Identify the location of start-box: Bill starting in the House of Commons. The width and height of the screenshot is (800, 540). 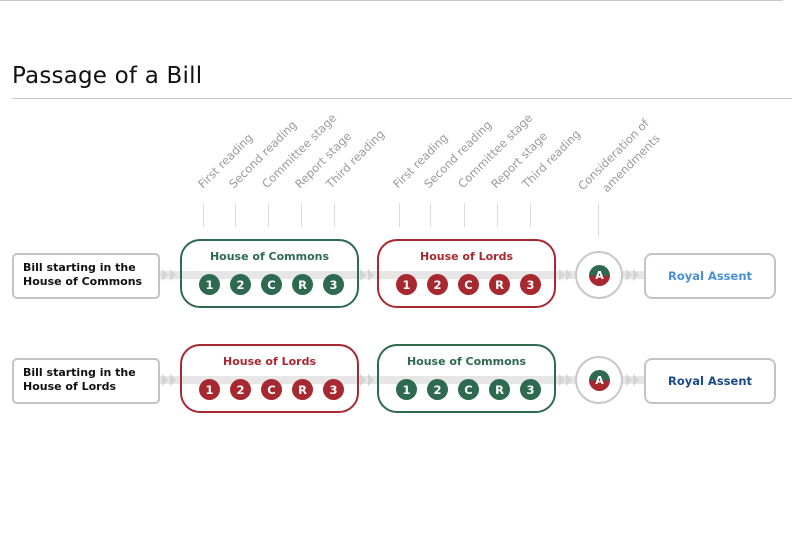
(86, 276).